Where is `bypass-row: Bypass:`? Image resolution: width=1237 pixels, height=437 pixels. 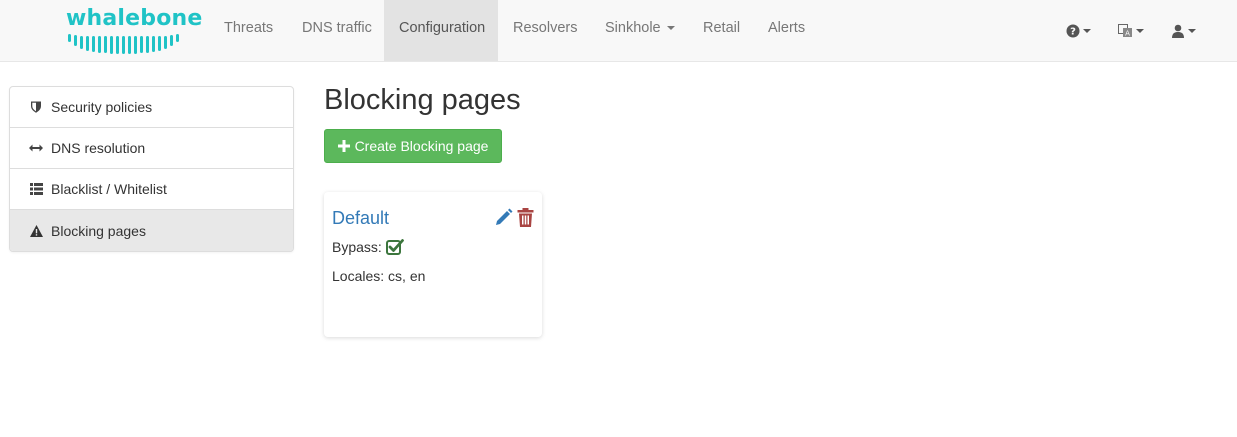
bypass-row: Bypass: is located at coordinates (368, 247).